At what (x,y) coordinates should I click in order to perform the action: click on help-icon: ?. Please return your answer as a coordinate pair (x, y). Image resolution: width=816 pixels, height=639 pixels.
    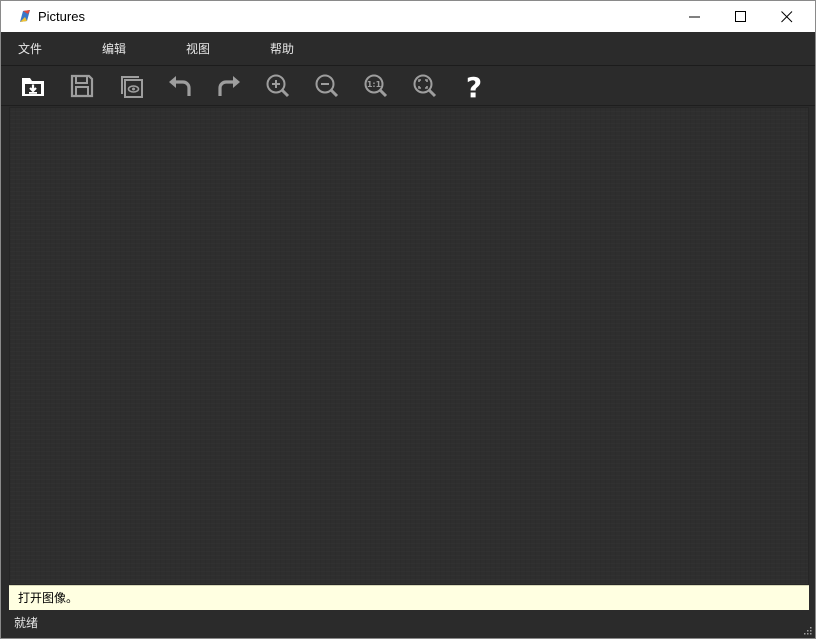
    Looking at the image, I should click on (474, 86).